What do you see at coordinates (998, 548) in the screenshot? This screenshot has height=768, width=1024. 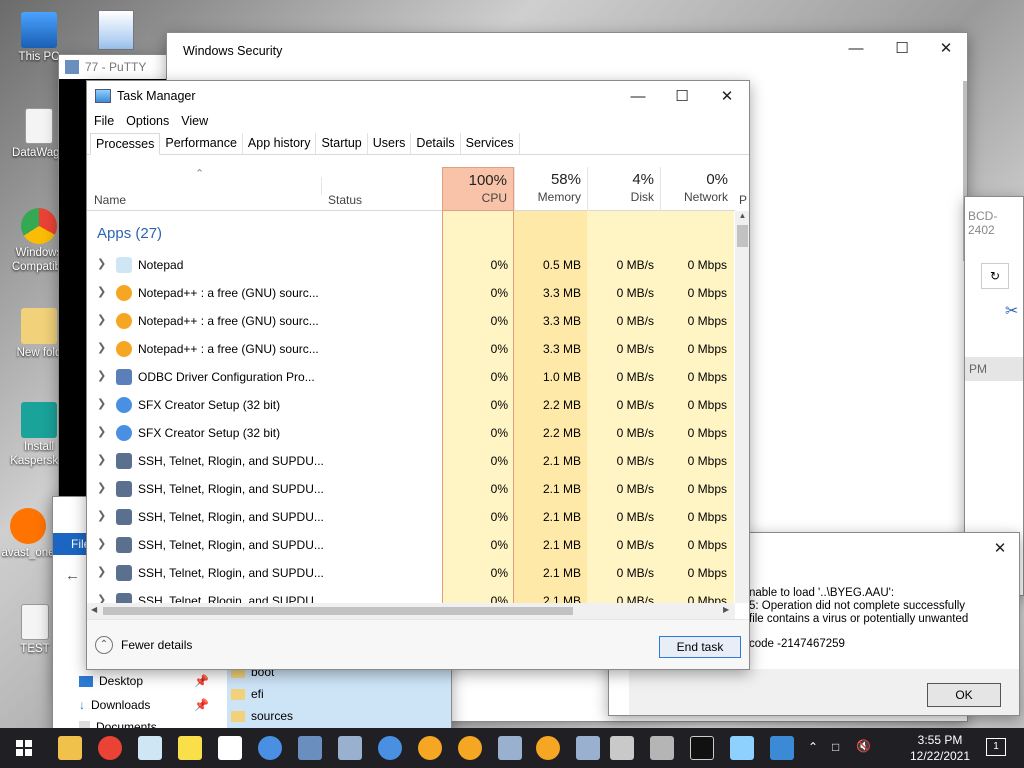 I see `dialog-close-button: ✕` at bounding box center [998, 548].